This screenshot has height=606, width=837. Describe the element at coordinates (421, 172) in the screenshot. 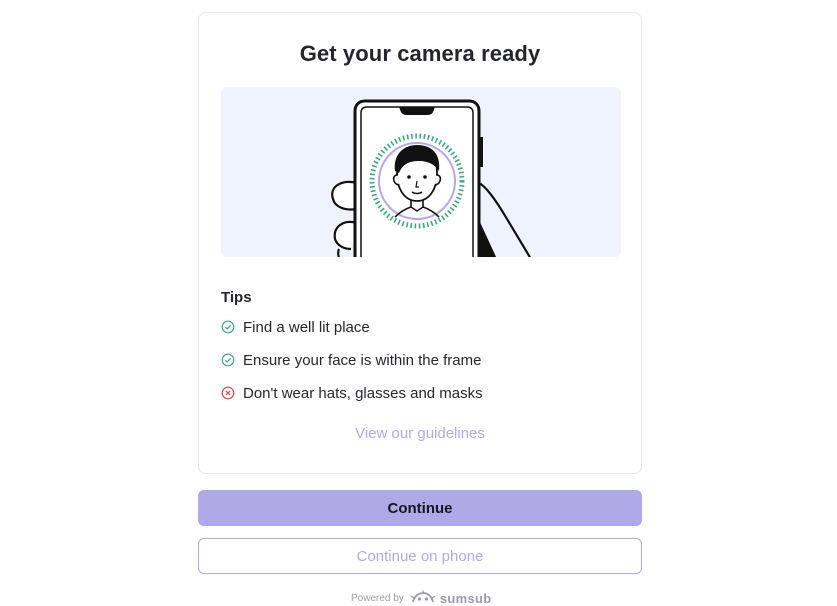

I see `phone-selfie-illustration` at that location.